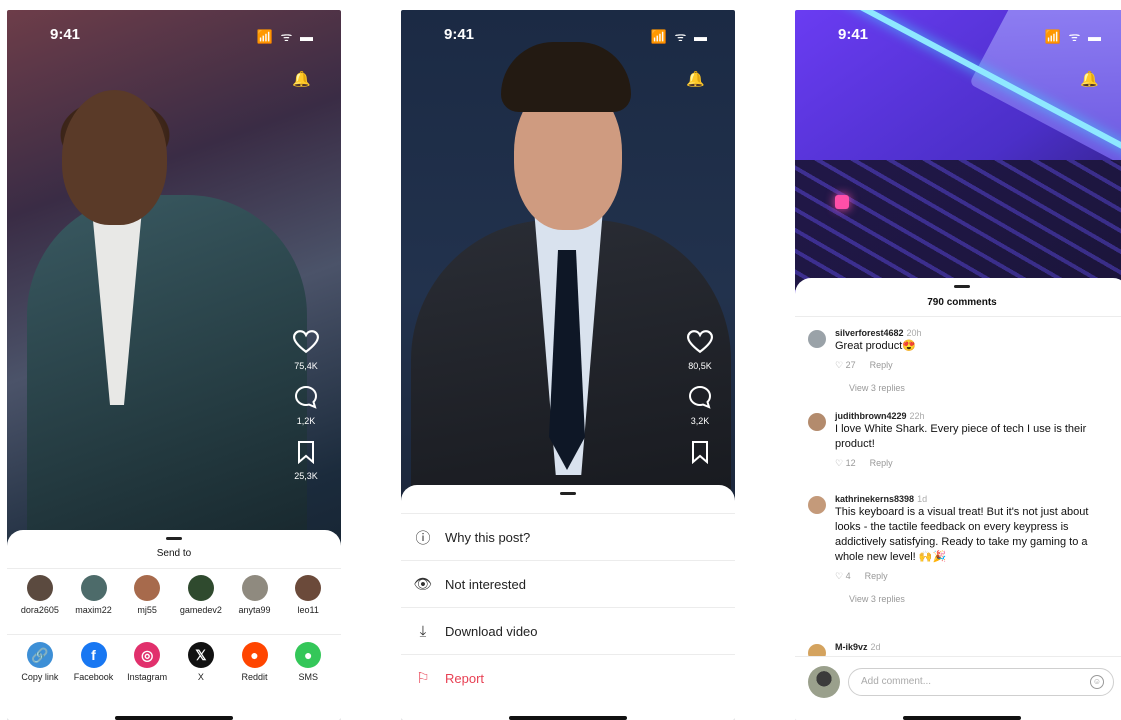 The width and height of the screenshot is (1121, 720). What do you see at coordinates (93, 655) in the screenshot?
I see `facebook-icon: f` at bounding box center [93, 655].